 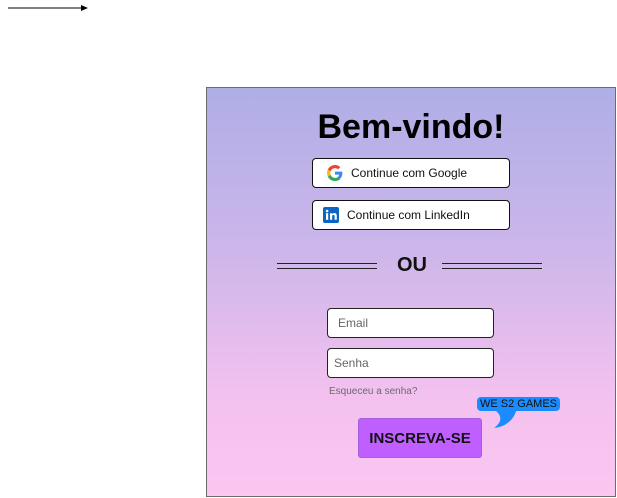 I want to click on google-login-button: Continue com Google, so click(x=411, y=173).